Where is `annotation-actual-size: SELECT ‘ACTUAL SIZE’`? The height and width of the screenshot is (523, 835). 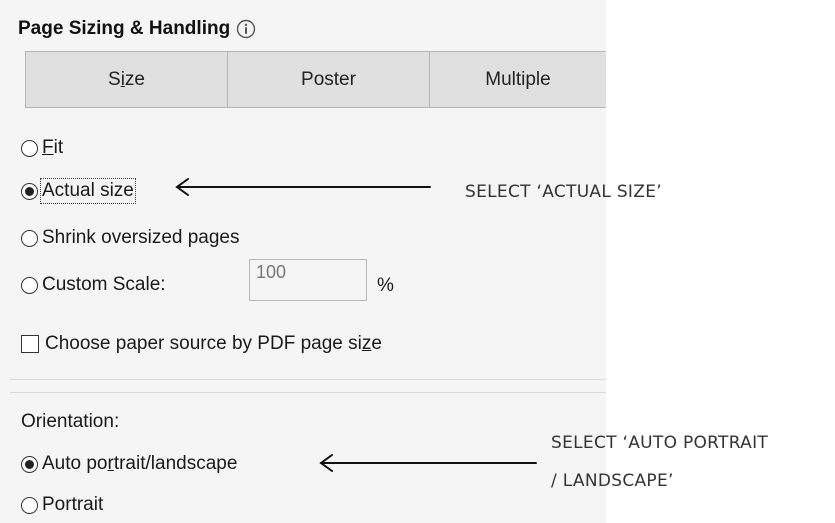 annotation-actual-size: SELECT ‘ACTUAL SIZE’ is located at coordinates (563, 192).